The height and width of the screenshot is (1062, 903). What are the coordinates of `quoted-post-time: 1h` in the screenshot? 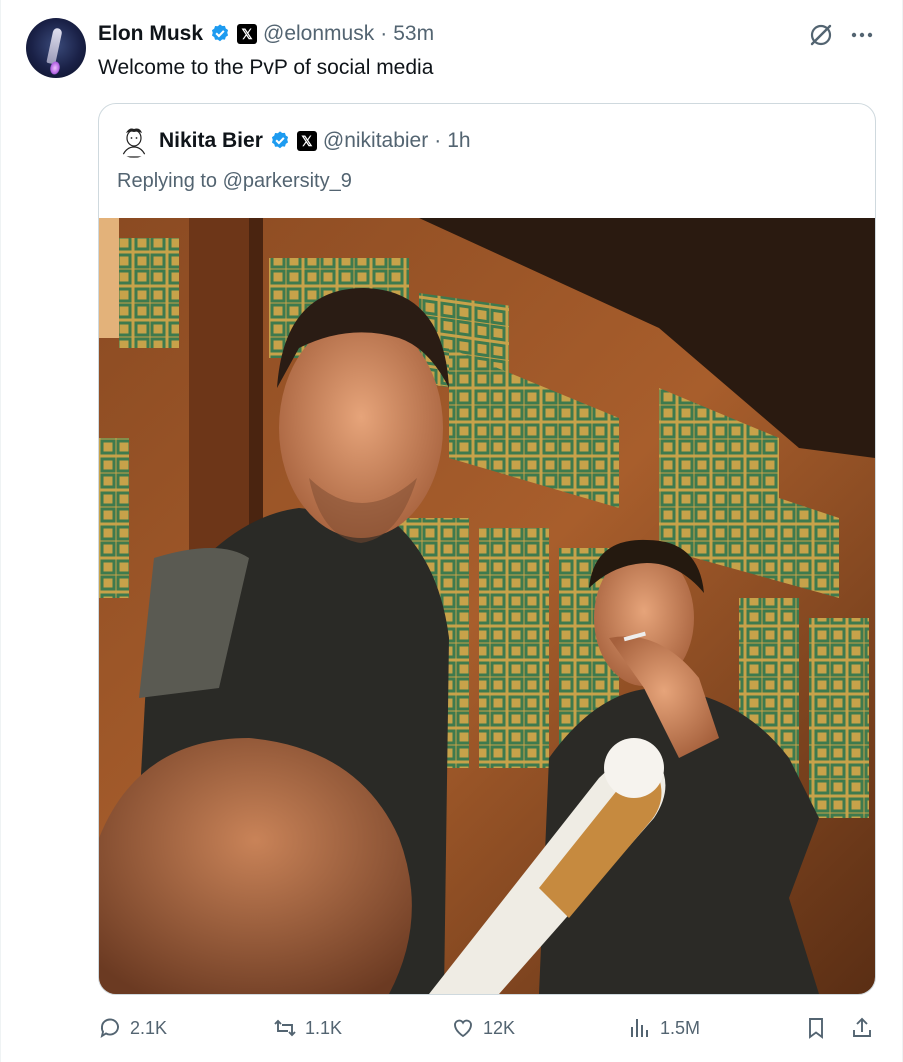 It's located at (458, 141).